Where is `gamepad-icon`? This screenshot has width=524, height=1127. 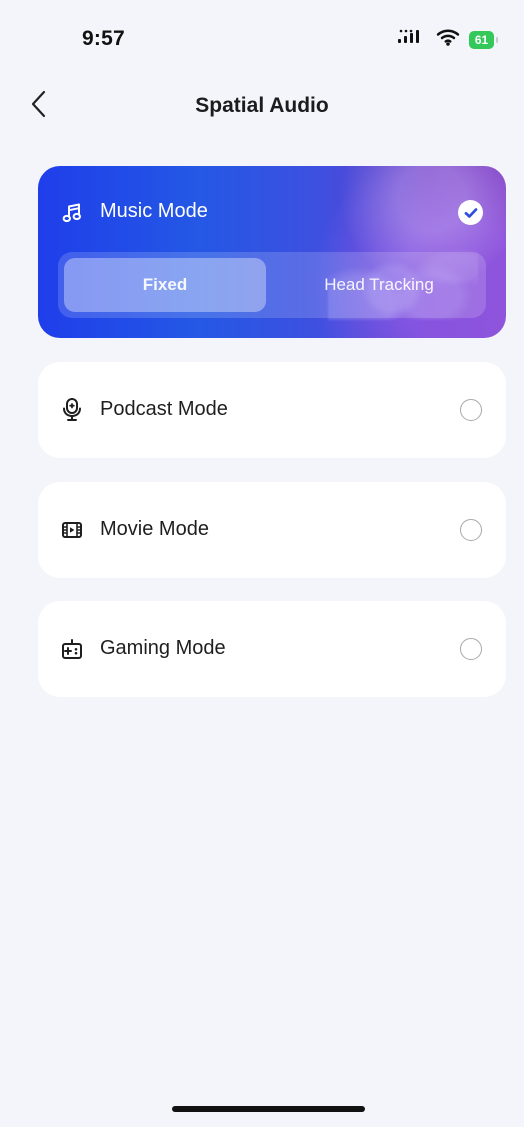
gamepad-icon is located at coordinates (72, 649).